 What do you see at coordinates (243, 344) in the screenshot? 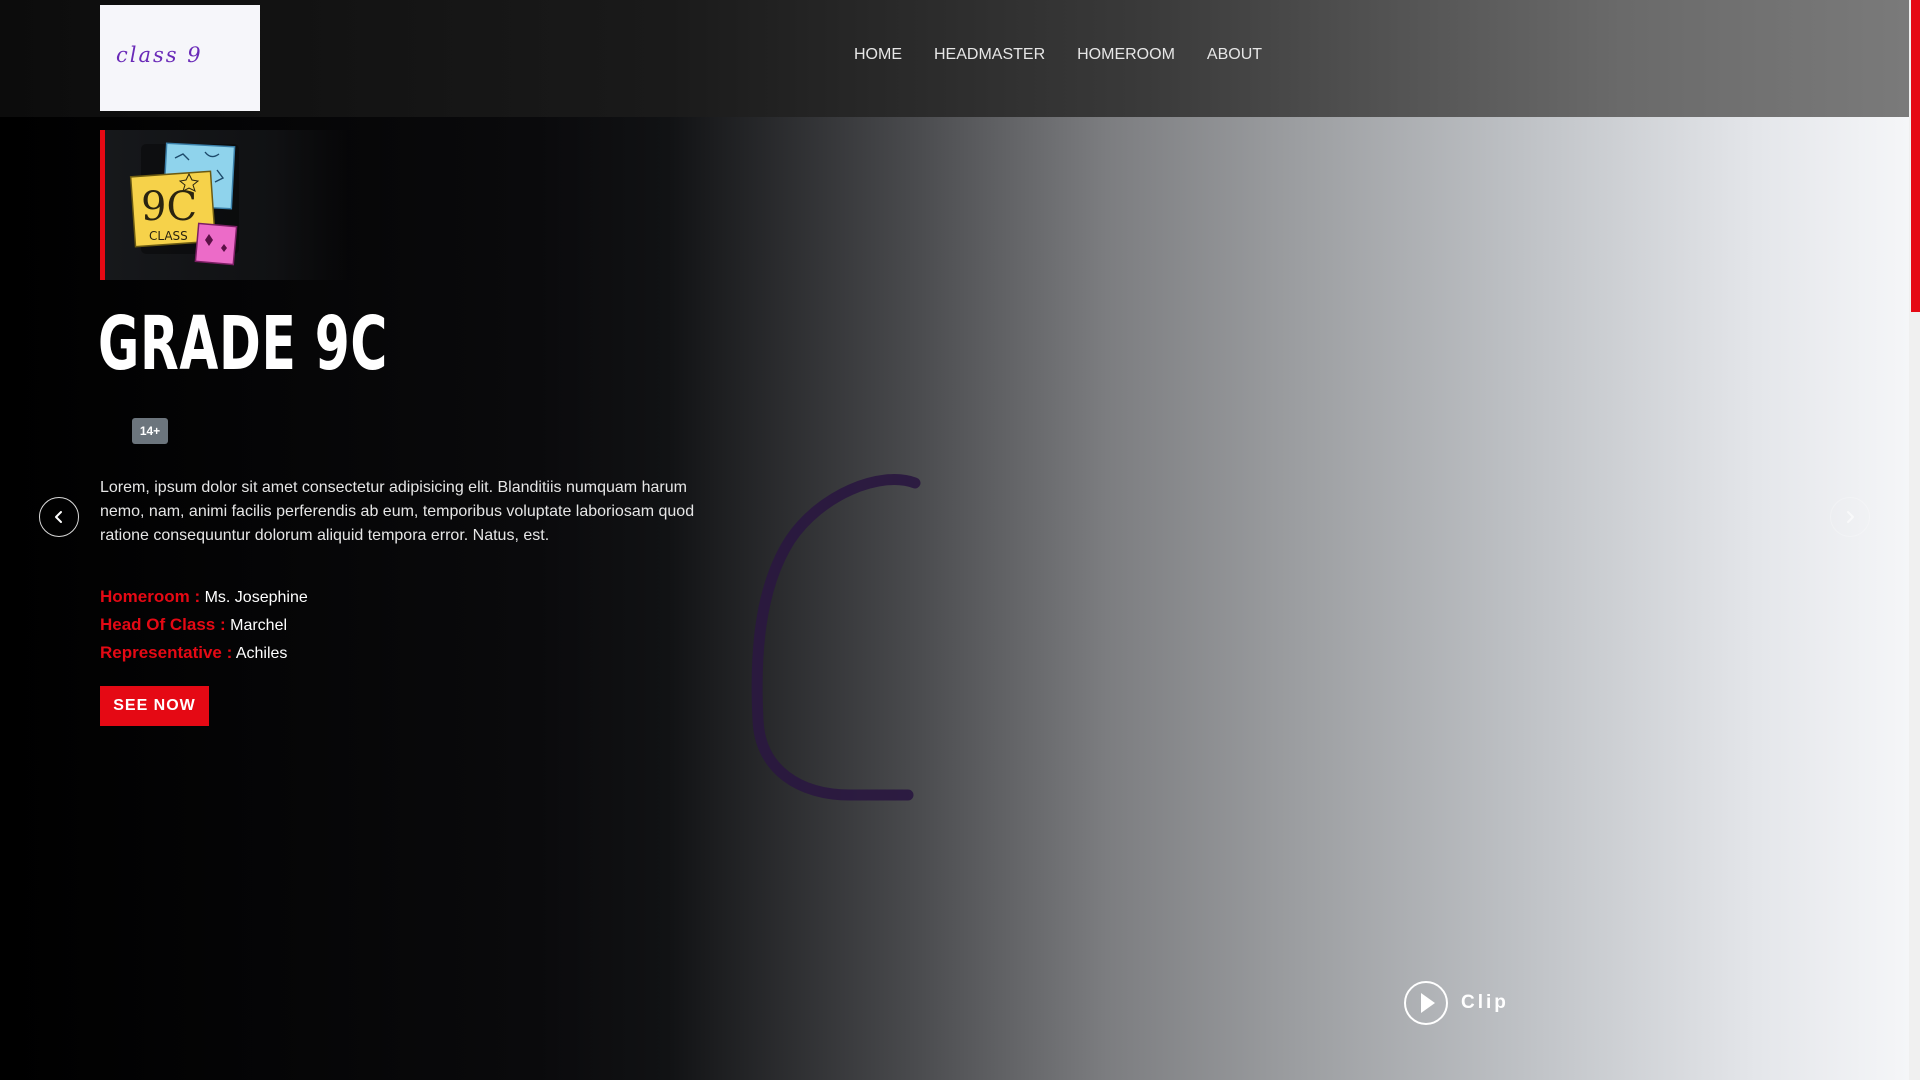
I see `page-title: GRADE 9C` at bounding box center [243, 344].